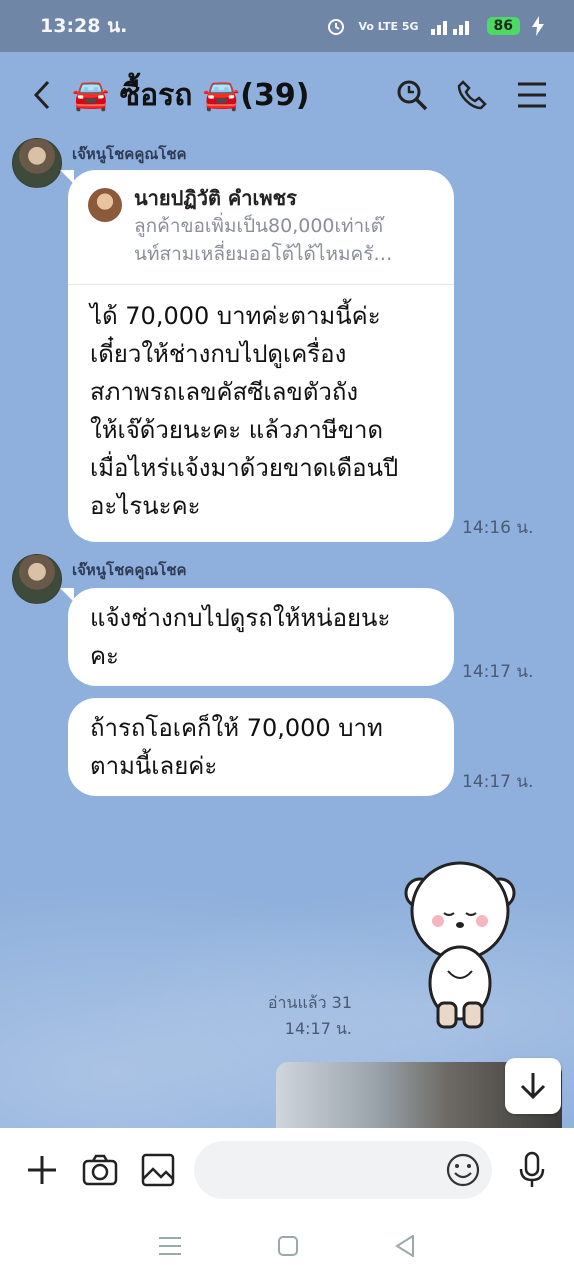 Image resolution: width=574 pixels, height=1280 pixels. I want to click on emoji-icon, so click(463, 1170).